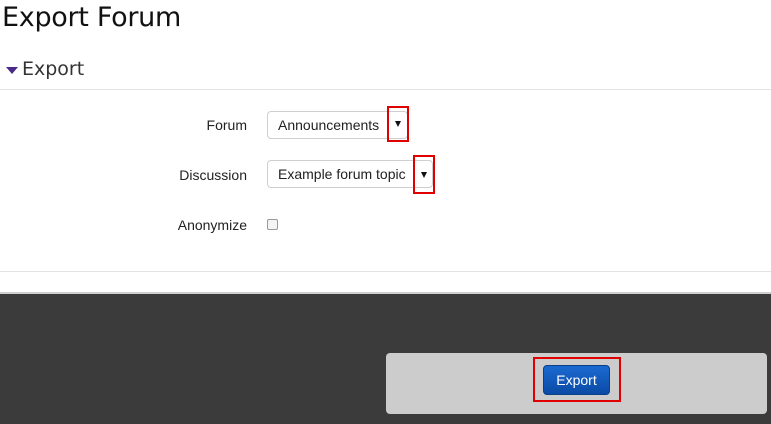  Describe the element at coordinates (53, 69) in the screenshot. I see `section-title: Export` at that location.